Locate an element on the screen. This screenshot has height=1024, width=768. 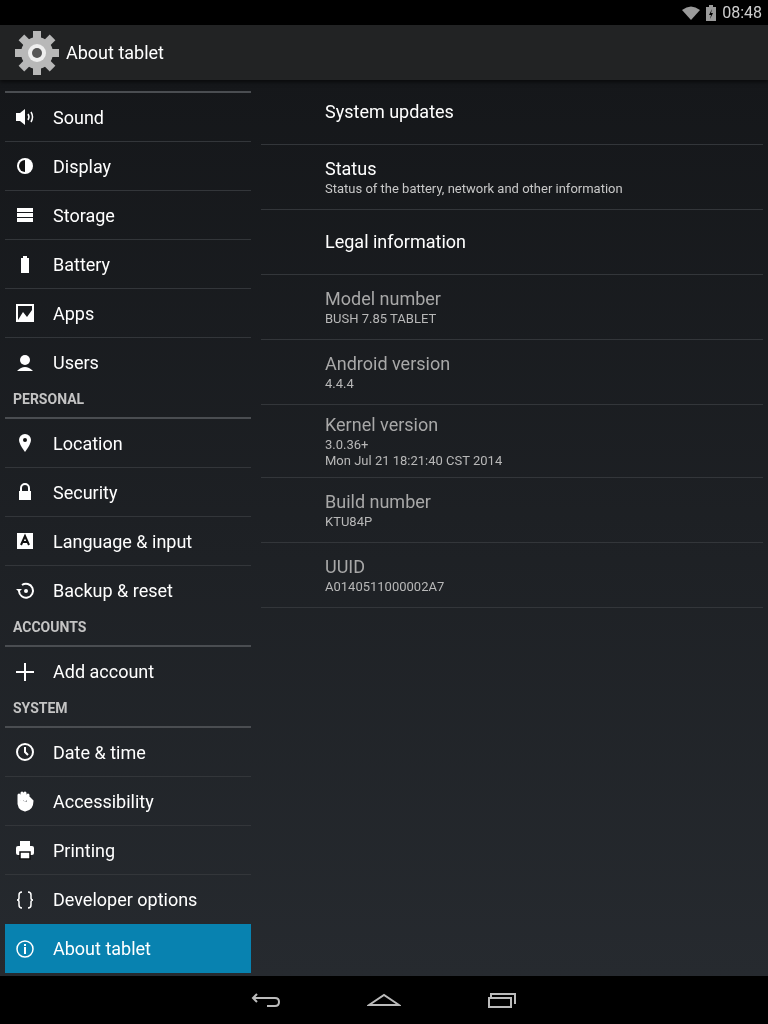
settings-category: Users is located at coordinates (128, 362).